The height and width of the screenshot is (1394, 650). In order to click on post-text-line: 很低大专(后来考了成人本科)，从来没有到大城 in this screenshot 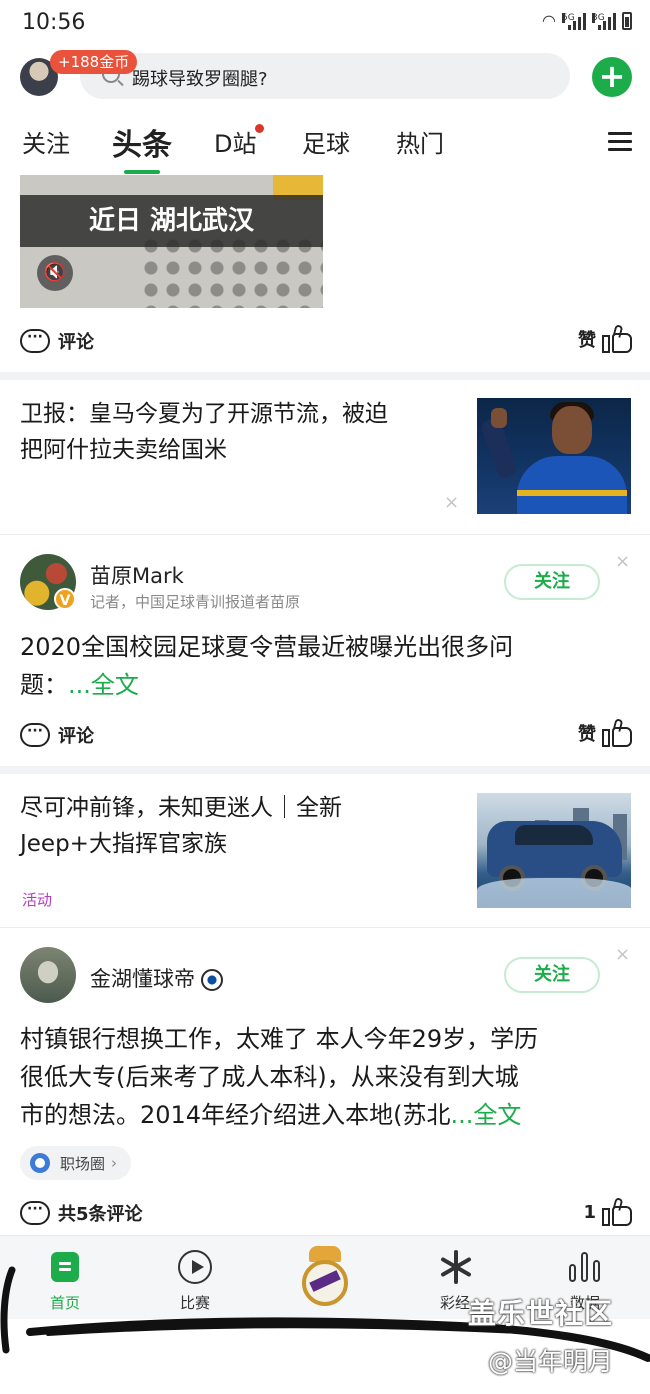, I will do `click(269, 1077)`.